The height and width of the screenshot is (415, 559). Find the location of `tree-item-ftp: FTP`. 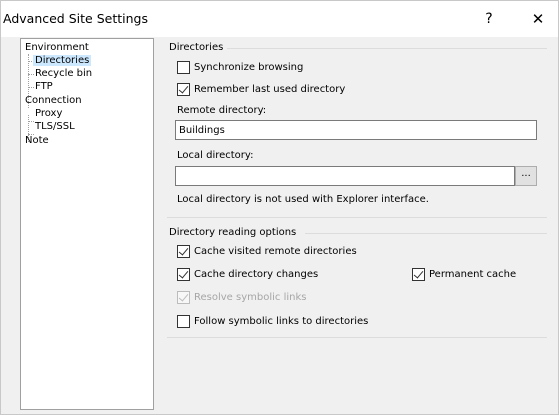

tree-item-ftp: FTP is located at coordinates (44, 87).